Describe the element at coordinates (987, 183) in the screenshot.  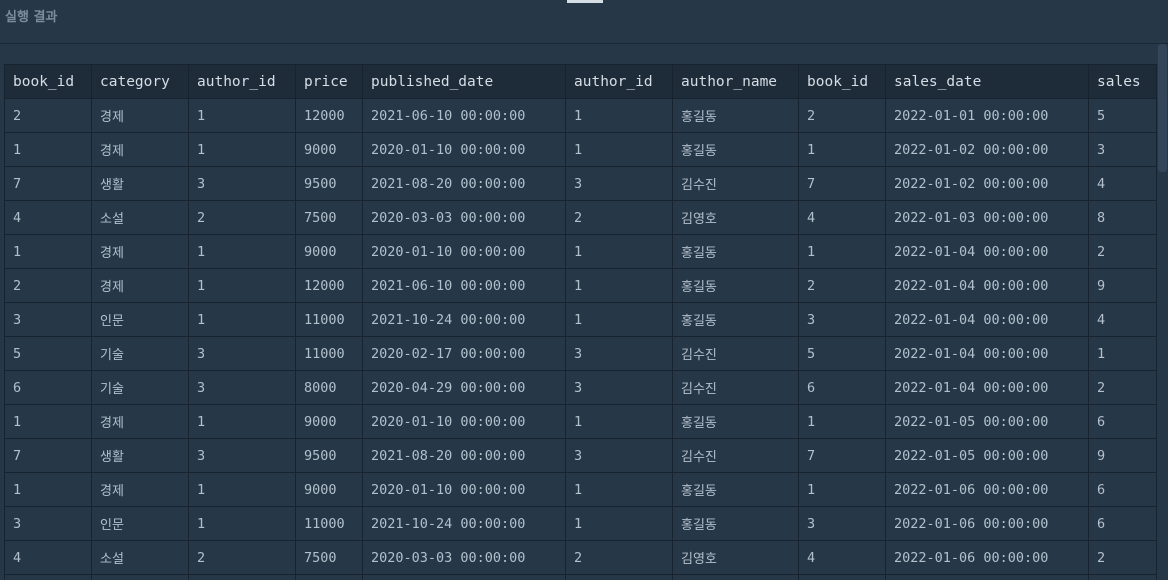
I see `table-cell: 2022-01-02 00:00:00` at that location.